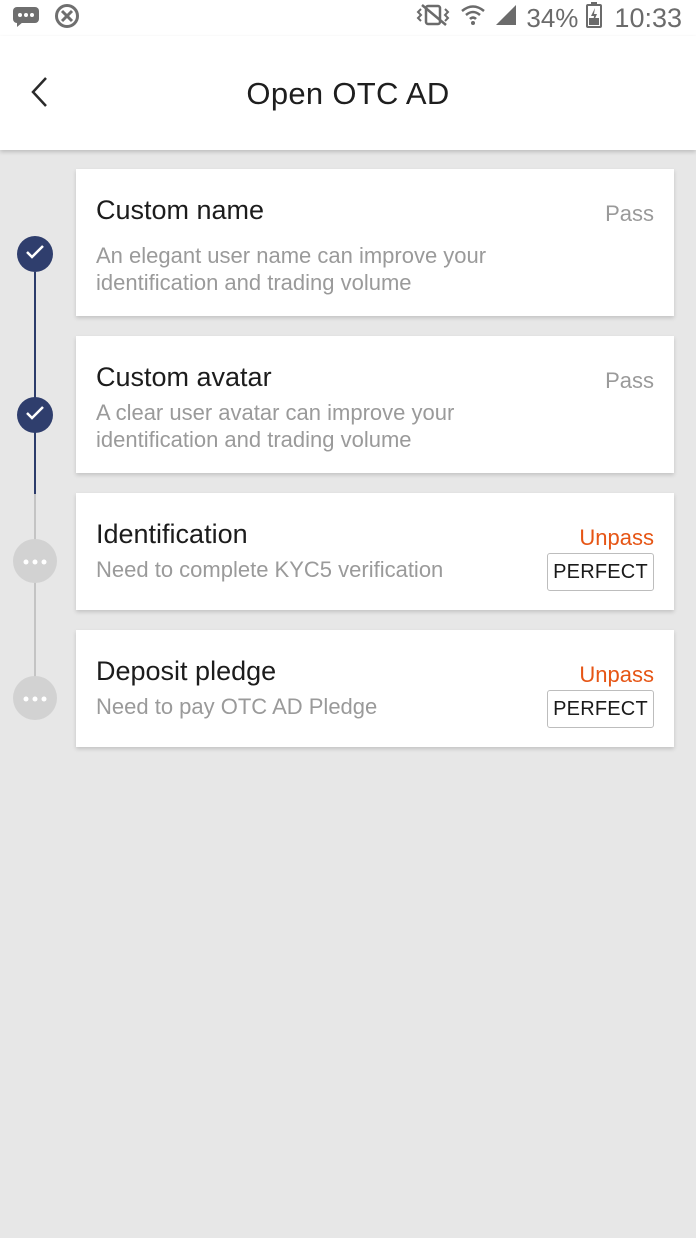  I want to click on wifi-icon, so click(473, 18).